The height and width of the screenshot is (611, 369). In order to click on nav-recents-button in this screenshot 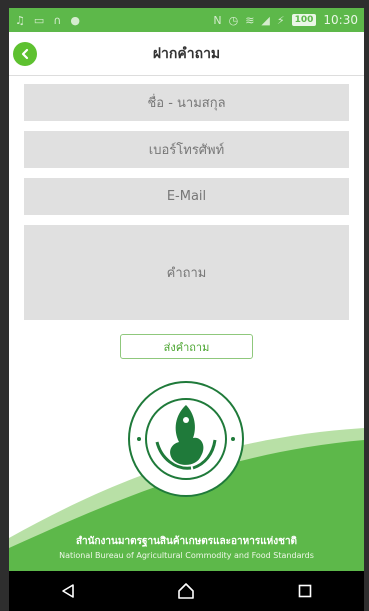, I will do `click(305, 591)`.